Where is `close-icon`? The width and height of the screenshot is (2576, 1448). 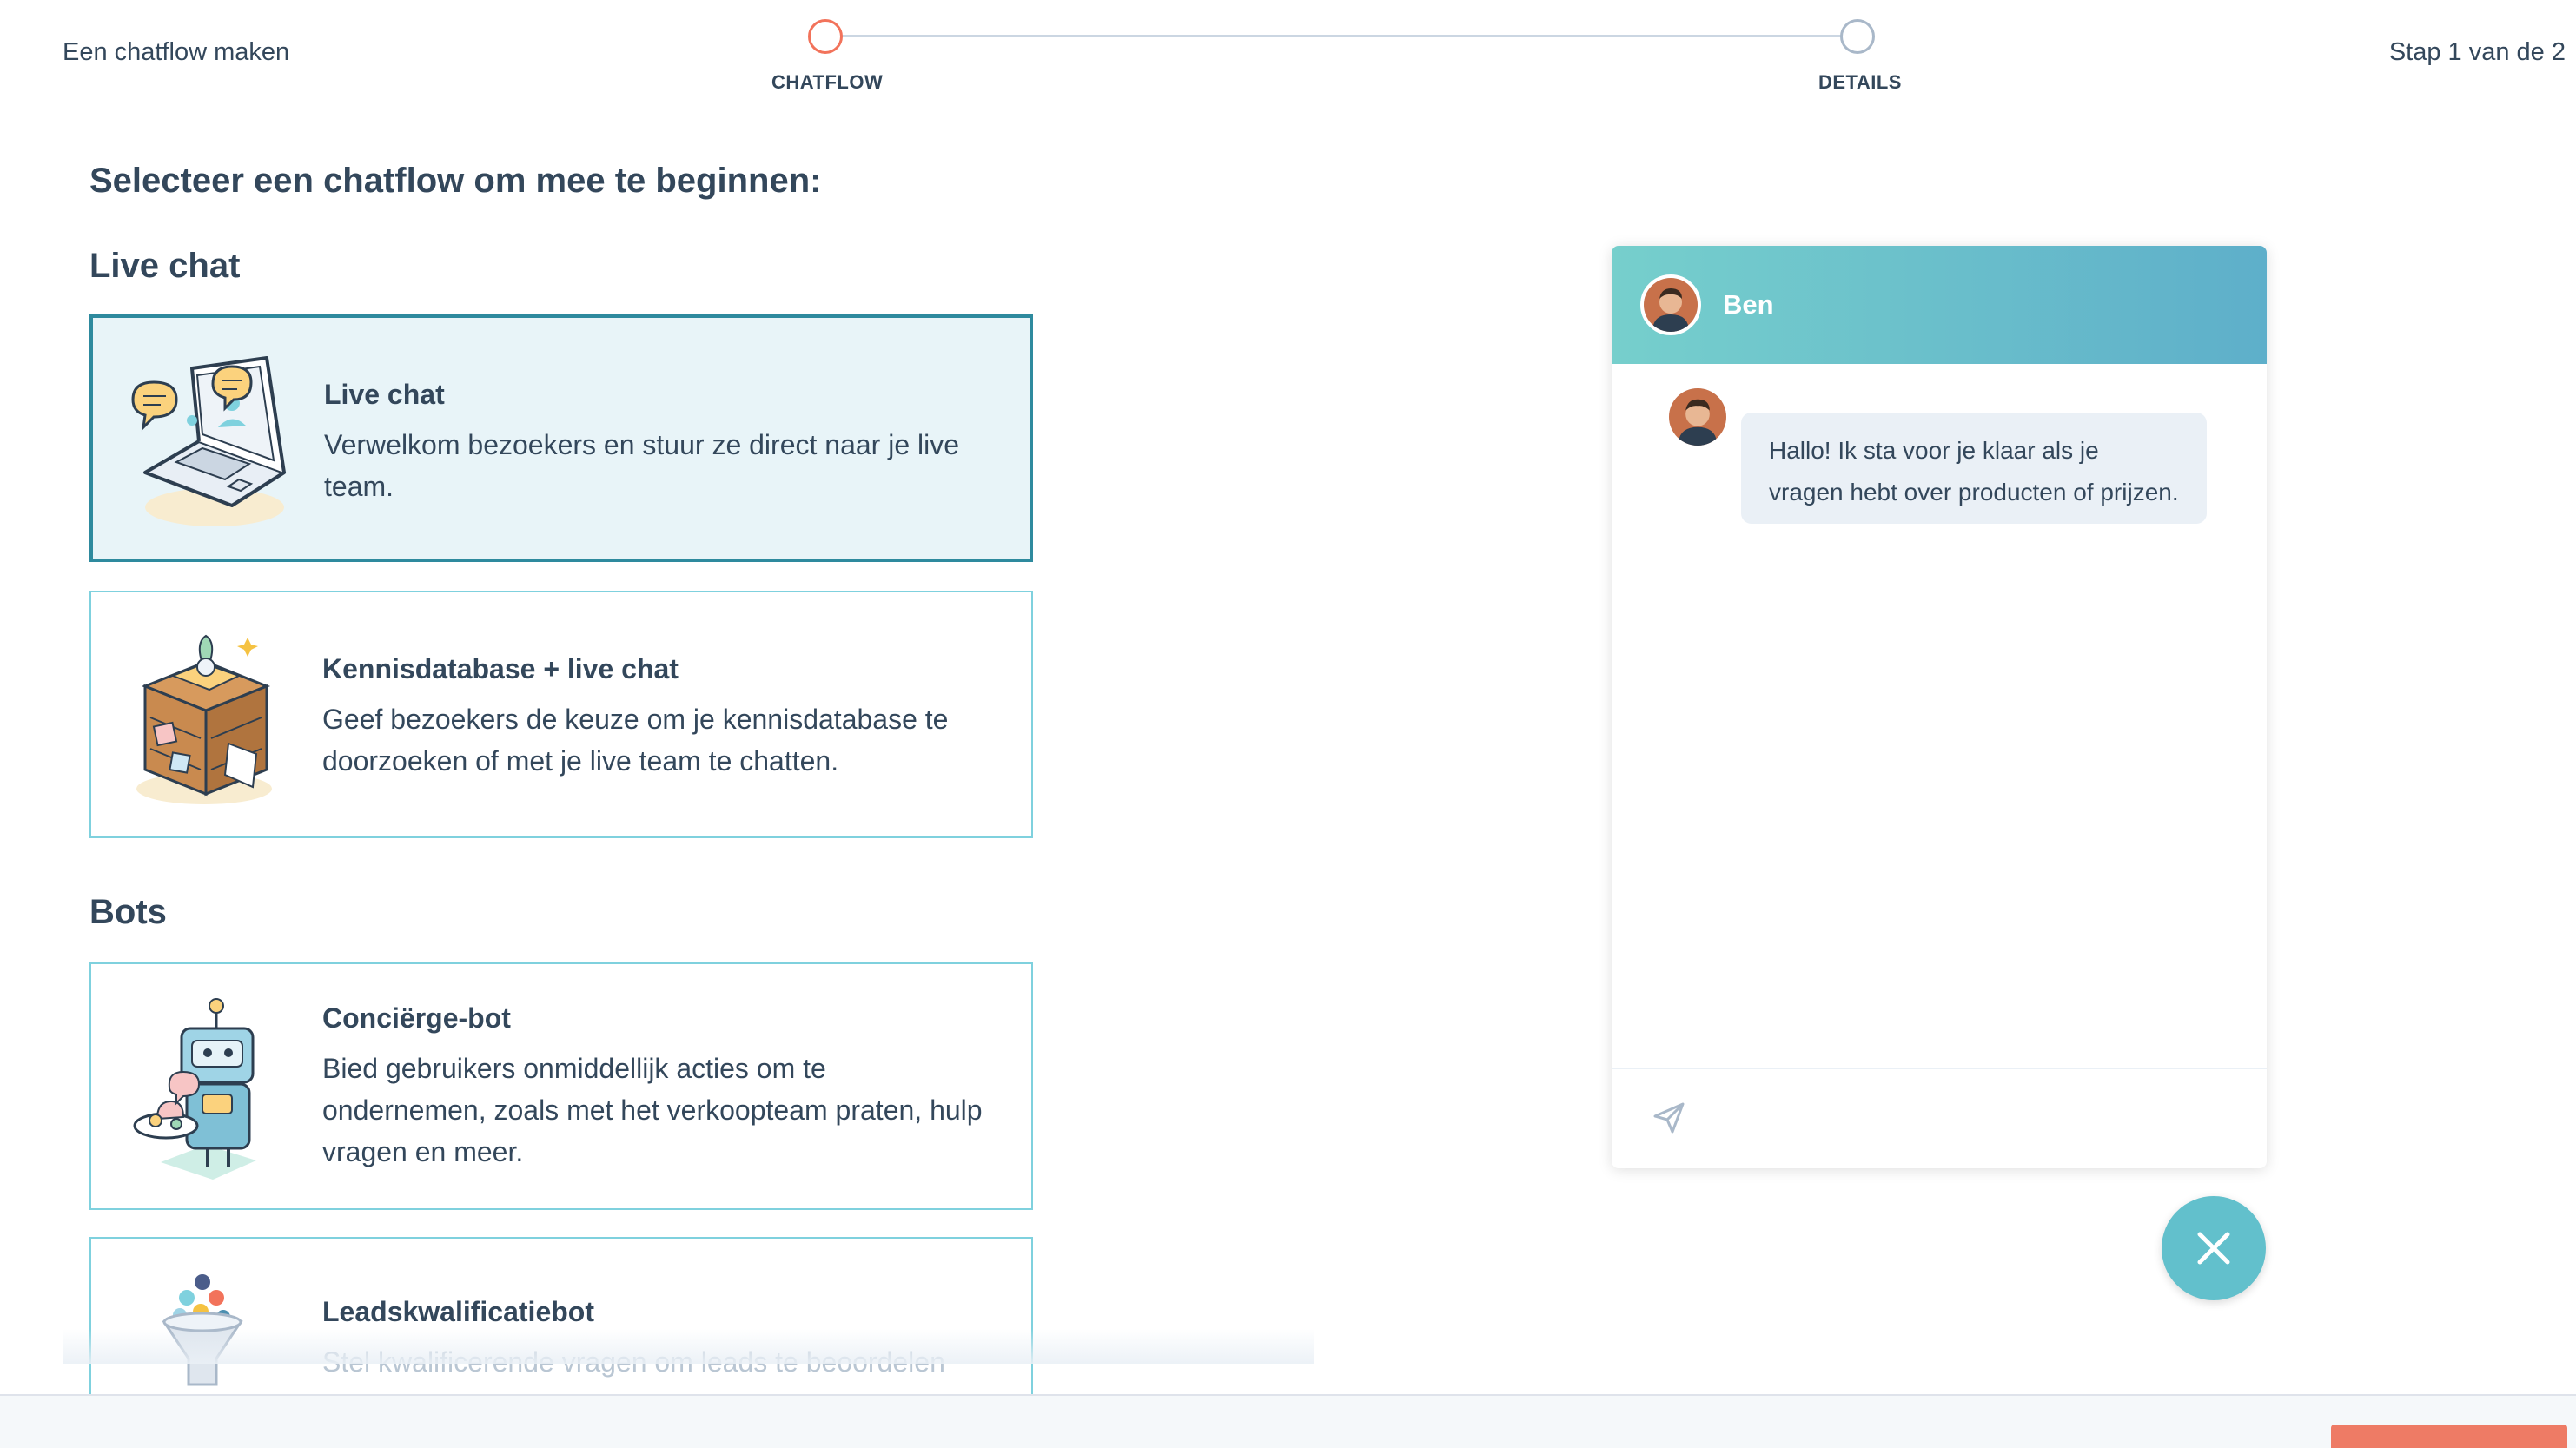 close-icon is located at coordinates (2213, 1248).